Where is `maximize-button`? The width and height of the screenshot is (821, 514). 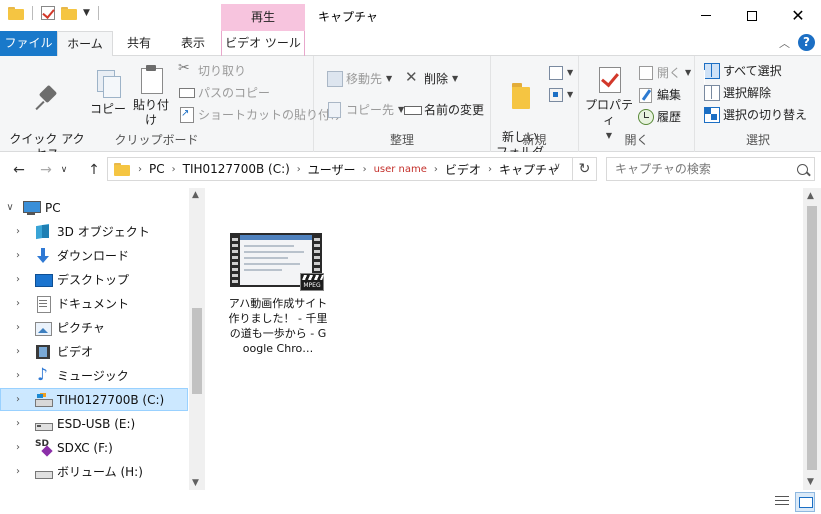
maximize-button is located at coordinates (752, 15).